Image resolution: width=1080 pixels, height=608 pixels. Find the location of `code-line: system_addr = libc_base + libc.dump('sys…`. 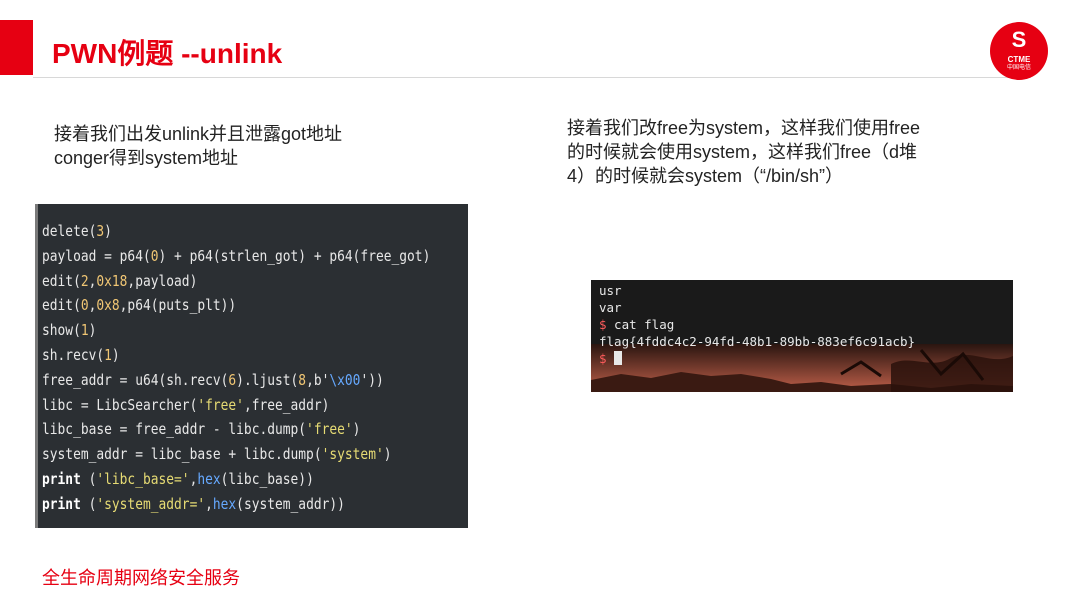

code-line: system_addr = libc_base + libc.dump('sys… is located at coordinates (225, 454).